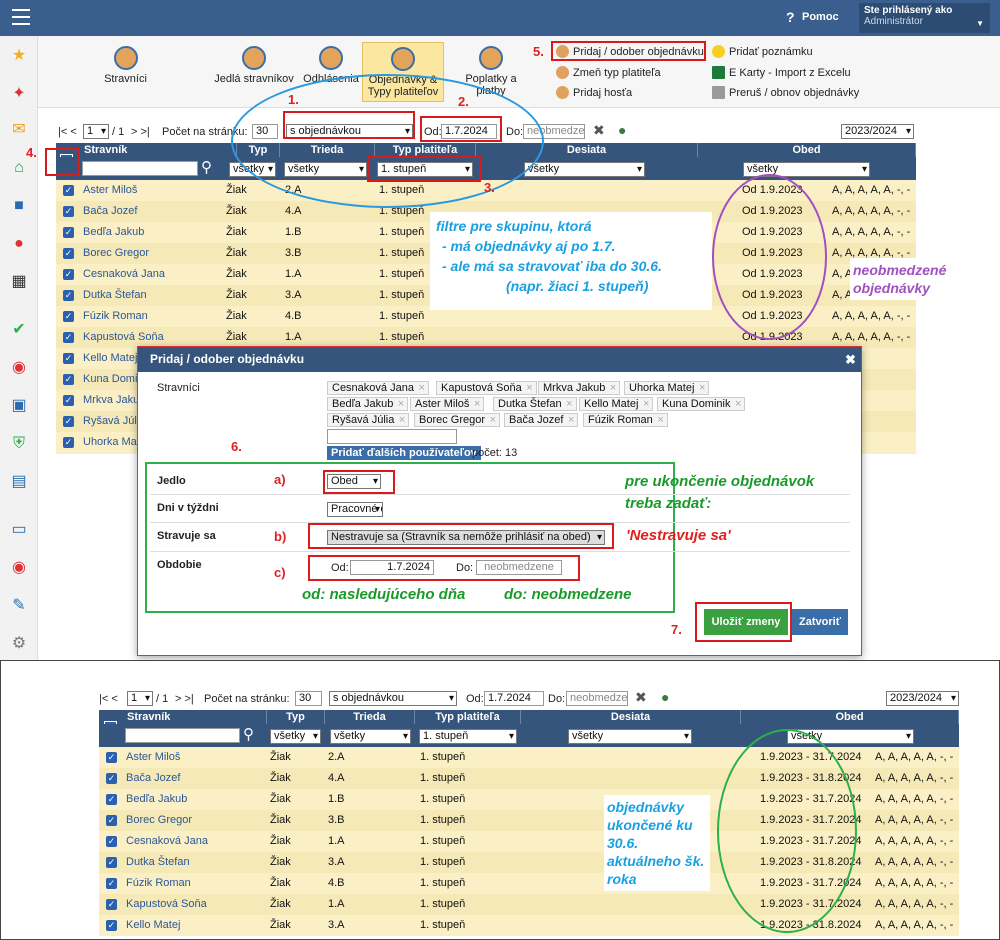 The height and width of the screenshot is (940, 1000). I want to click on pager-next: > >|, so click(140, 132).